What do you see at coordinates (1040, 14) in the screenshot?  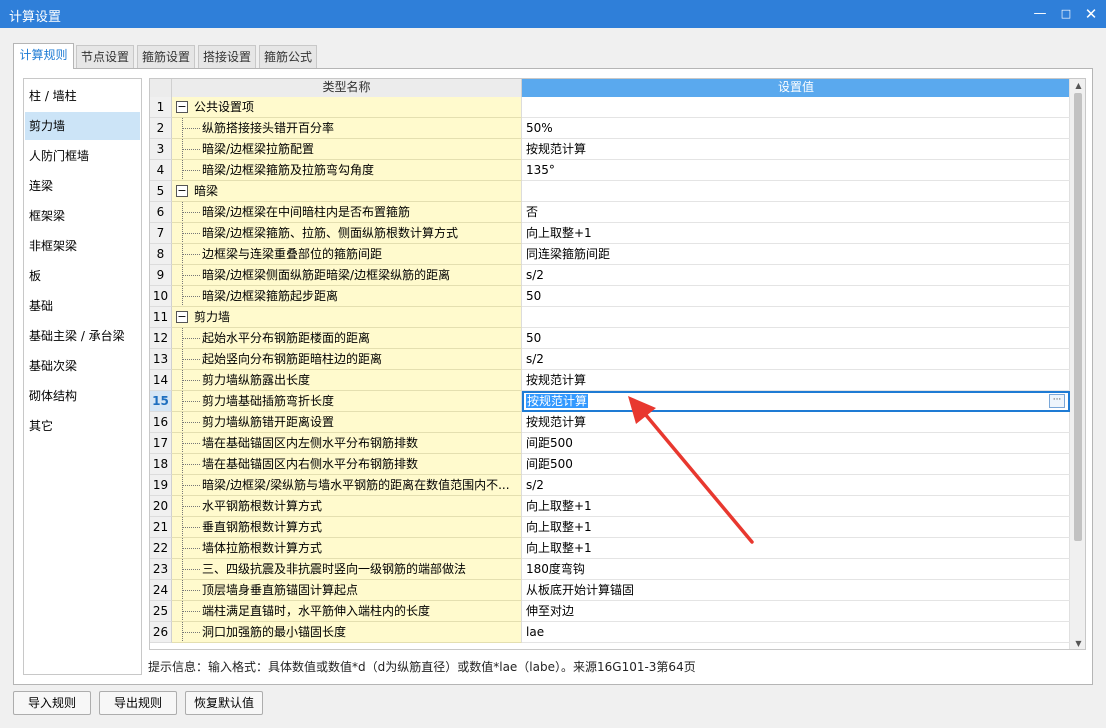 I see `minimize-icon: —` at bounding box center [1040, 14].